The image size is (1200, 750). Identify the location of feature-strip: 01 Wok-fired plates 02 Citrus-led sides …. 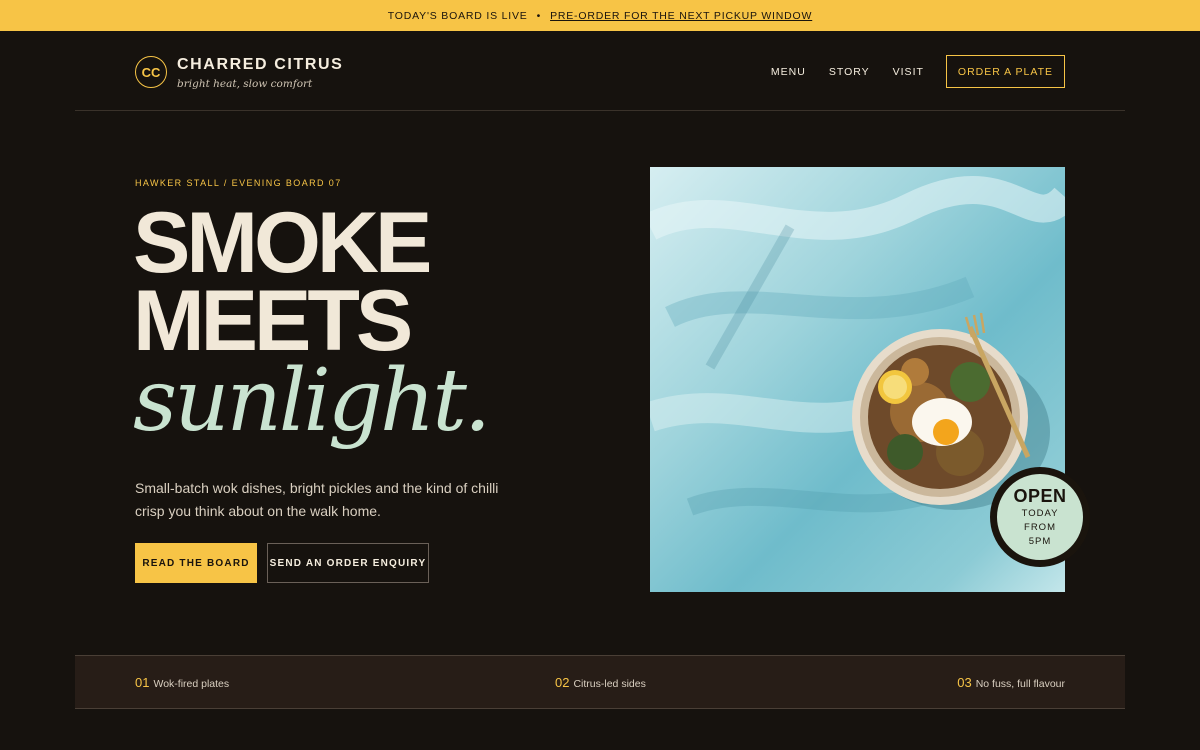
(600, 682).